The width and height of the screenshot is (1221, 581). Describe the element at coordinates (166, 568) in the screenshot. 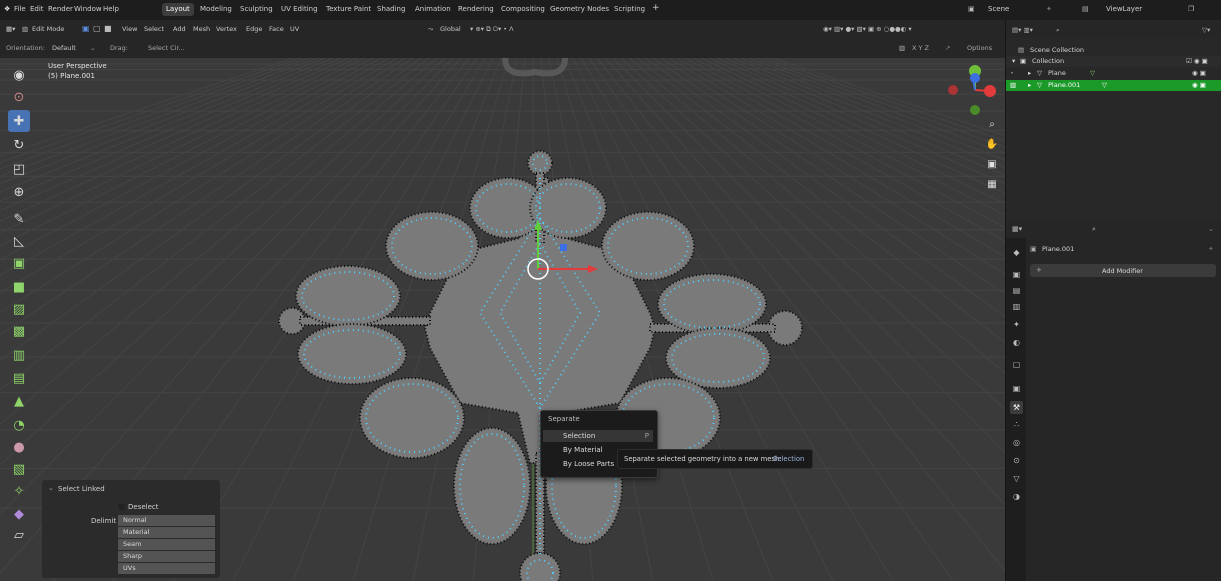

I see `delimit-uvs: UVs` at that location.